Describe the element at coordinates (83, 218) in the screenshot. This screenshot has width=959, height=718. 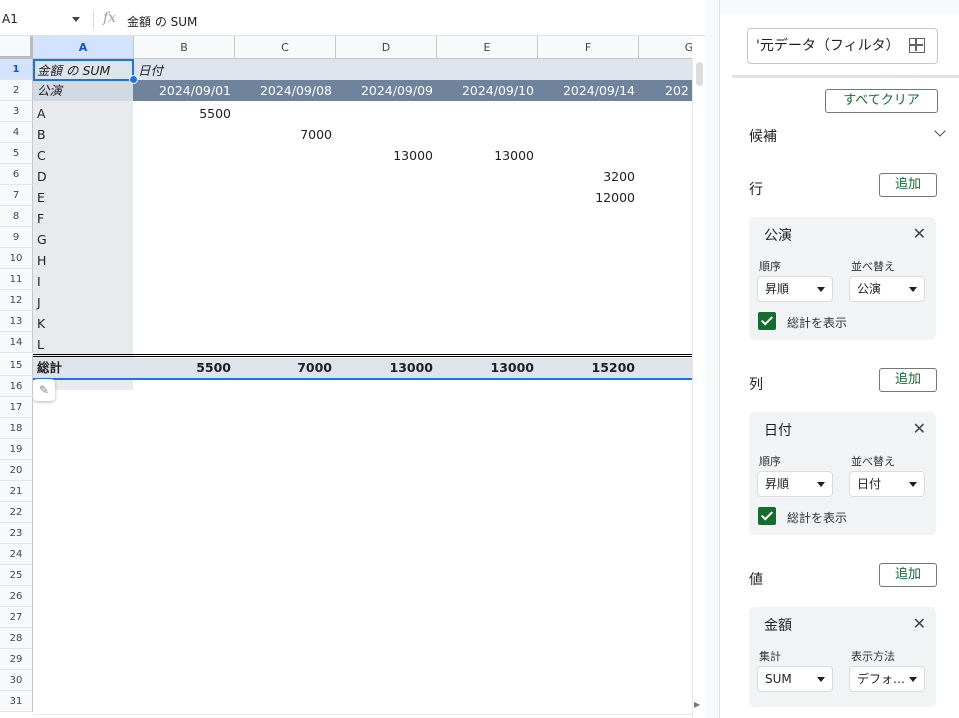
I see `row-label-cell: F` at that location.